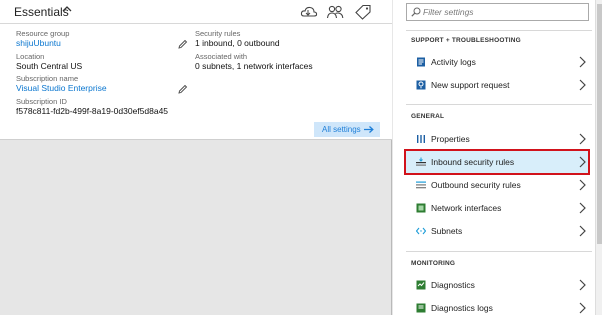 This screenshot has height=315, width=602. I want to click on location-field: Location South Central US, so click(49, 62).